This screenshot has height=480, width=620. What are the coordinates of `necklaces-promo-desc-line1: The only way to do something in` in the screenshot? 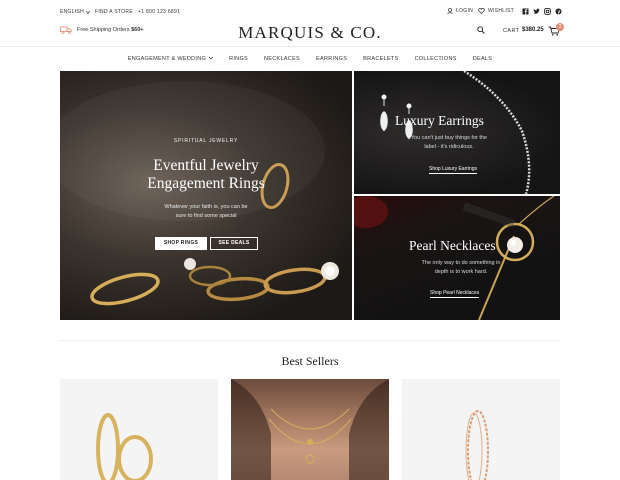 It's located at (461, 263).